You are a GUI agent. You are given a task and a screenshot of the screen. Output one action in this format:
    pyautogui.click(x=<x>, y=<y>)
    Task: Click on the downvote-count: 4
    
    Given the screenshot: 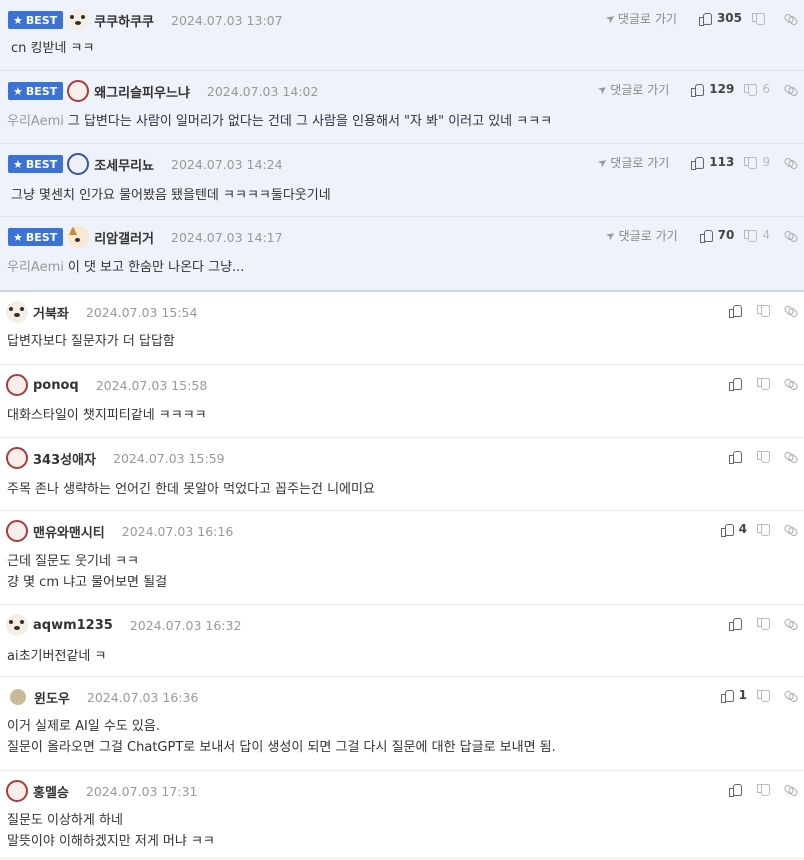 What is the action you would take?
    pyautogui.click(x=766, y=235)
    